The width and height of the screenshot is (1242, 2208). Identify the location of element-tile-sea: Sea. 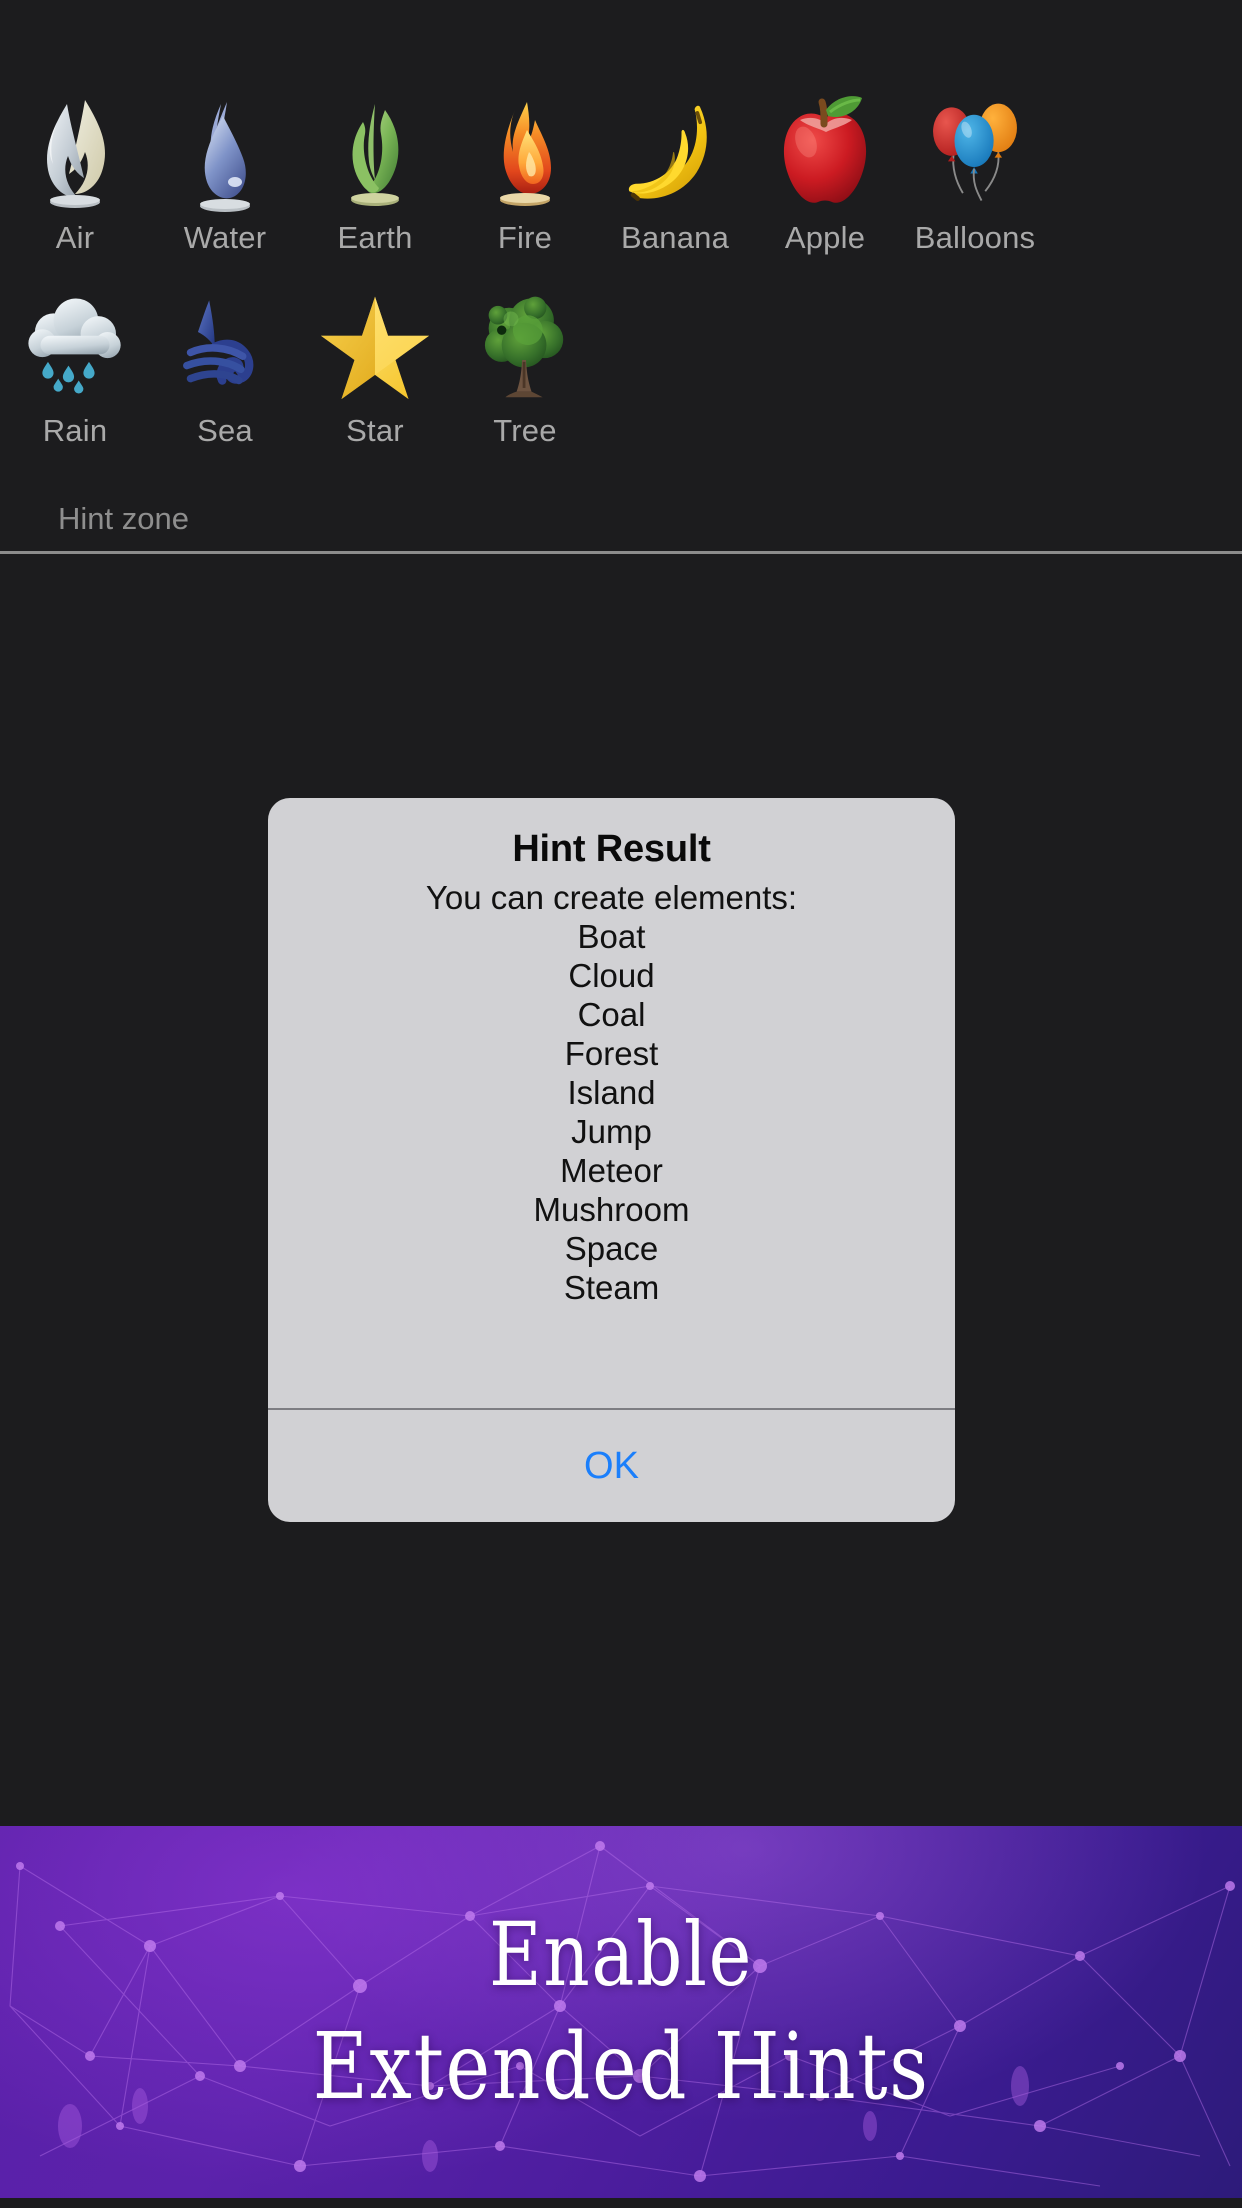
(225, 377).